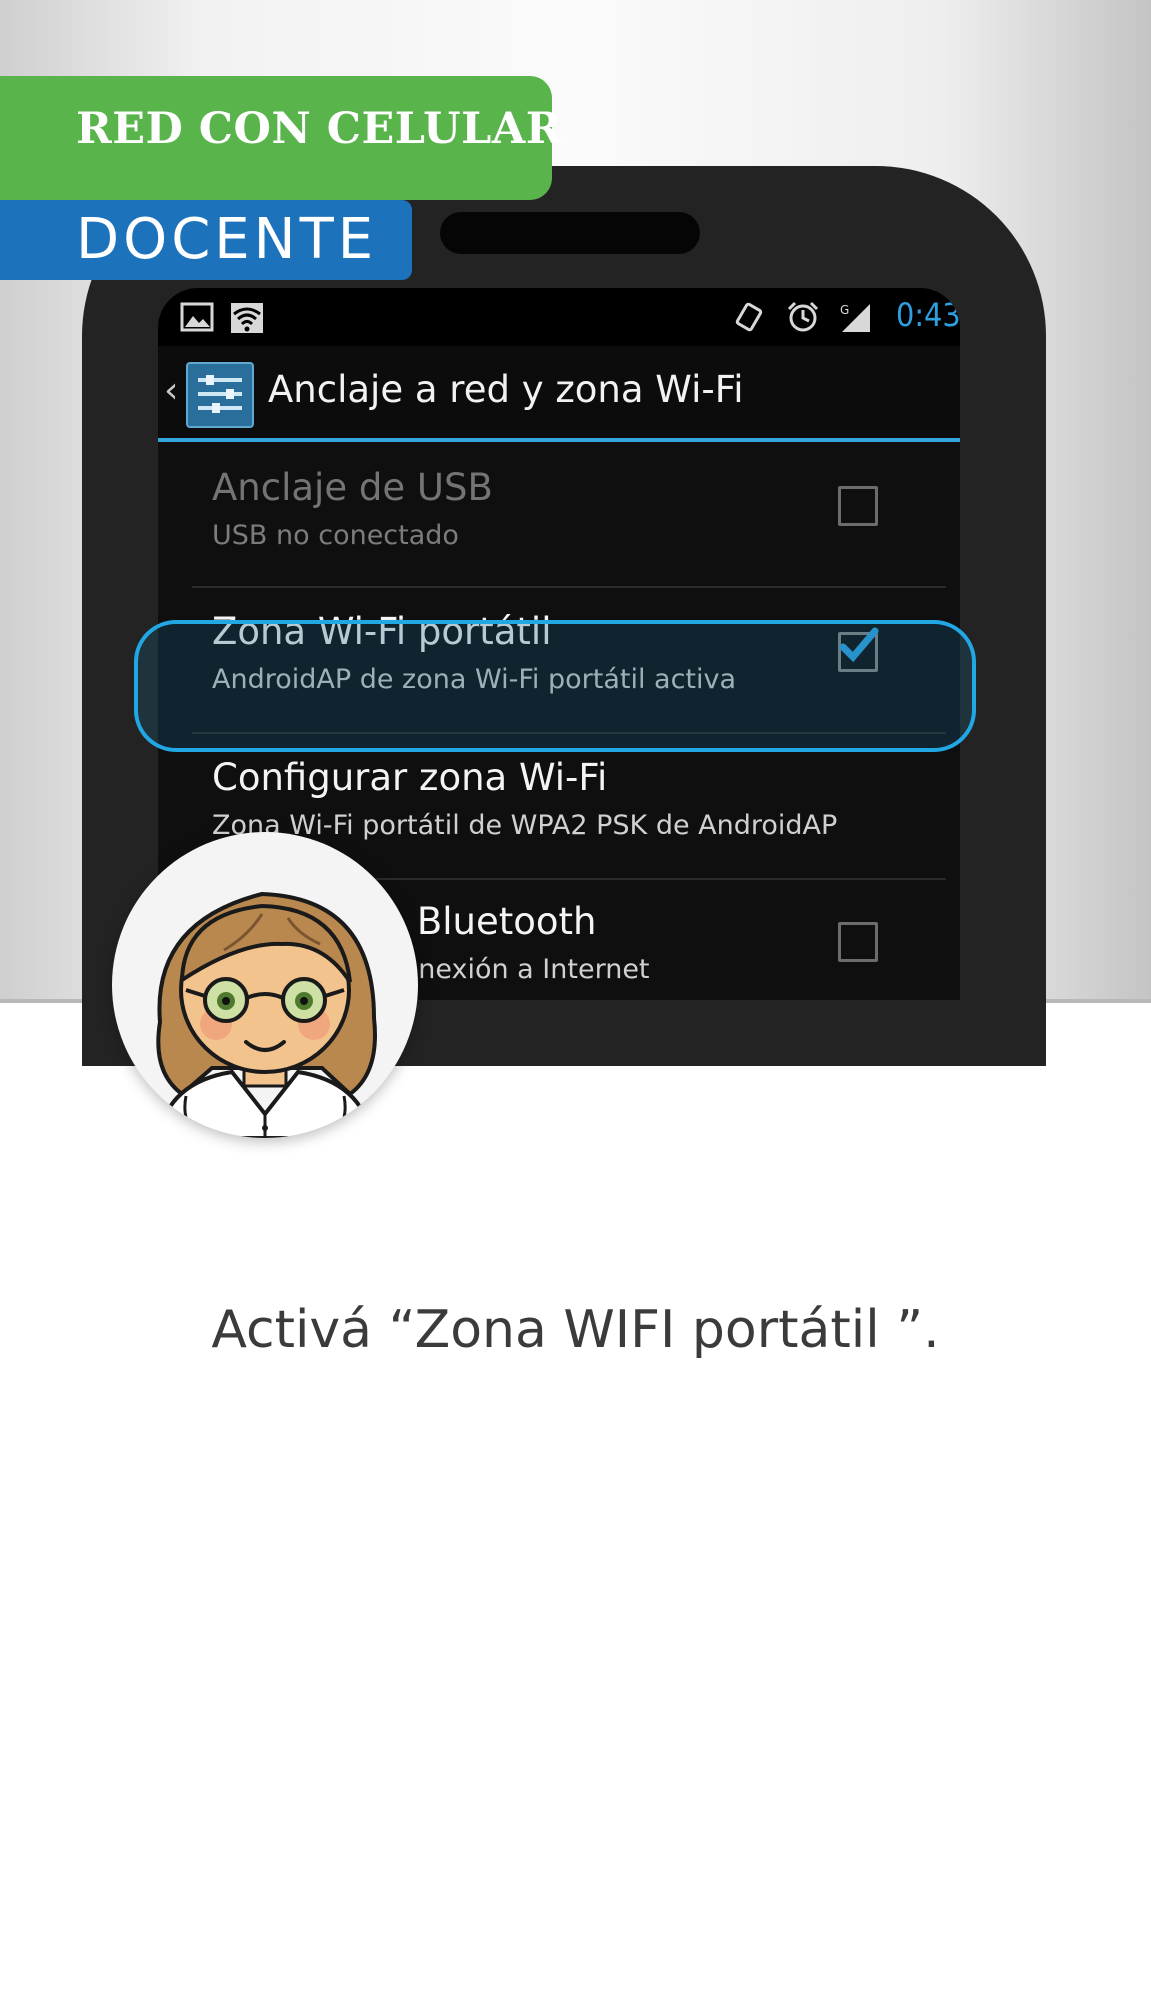 Image resolution: width=1151 pixels, height=2000 pixels. Describe the element at coordinates (220, 395) in the screenshot. I see `settings-sliders-icon` at that location.